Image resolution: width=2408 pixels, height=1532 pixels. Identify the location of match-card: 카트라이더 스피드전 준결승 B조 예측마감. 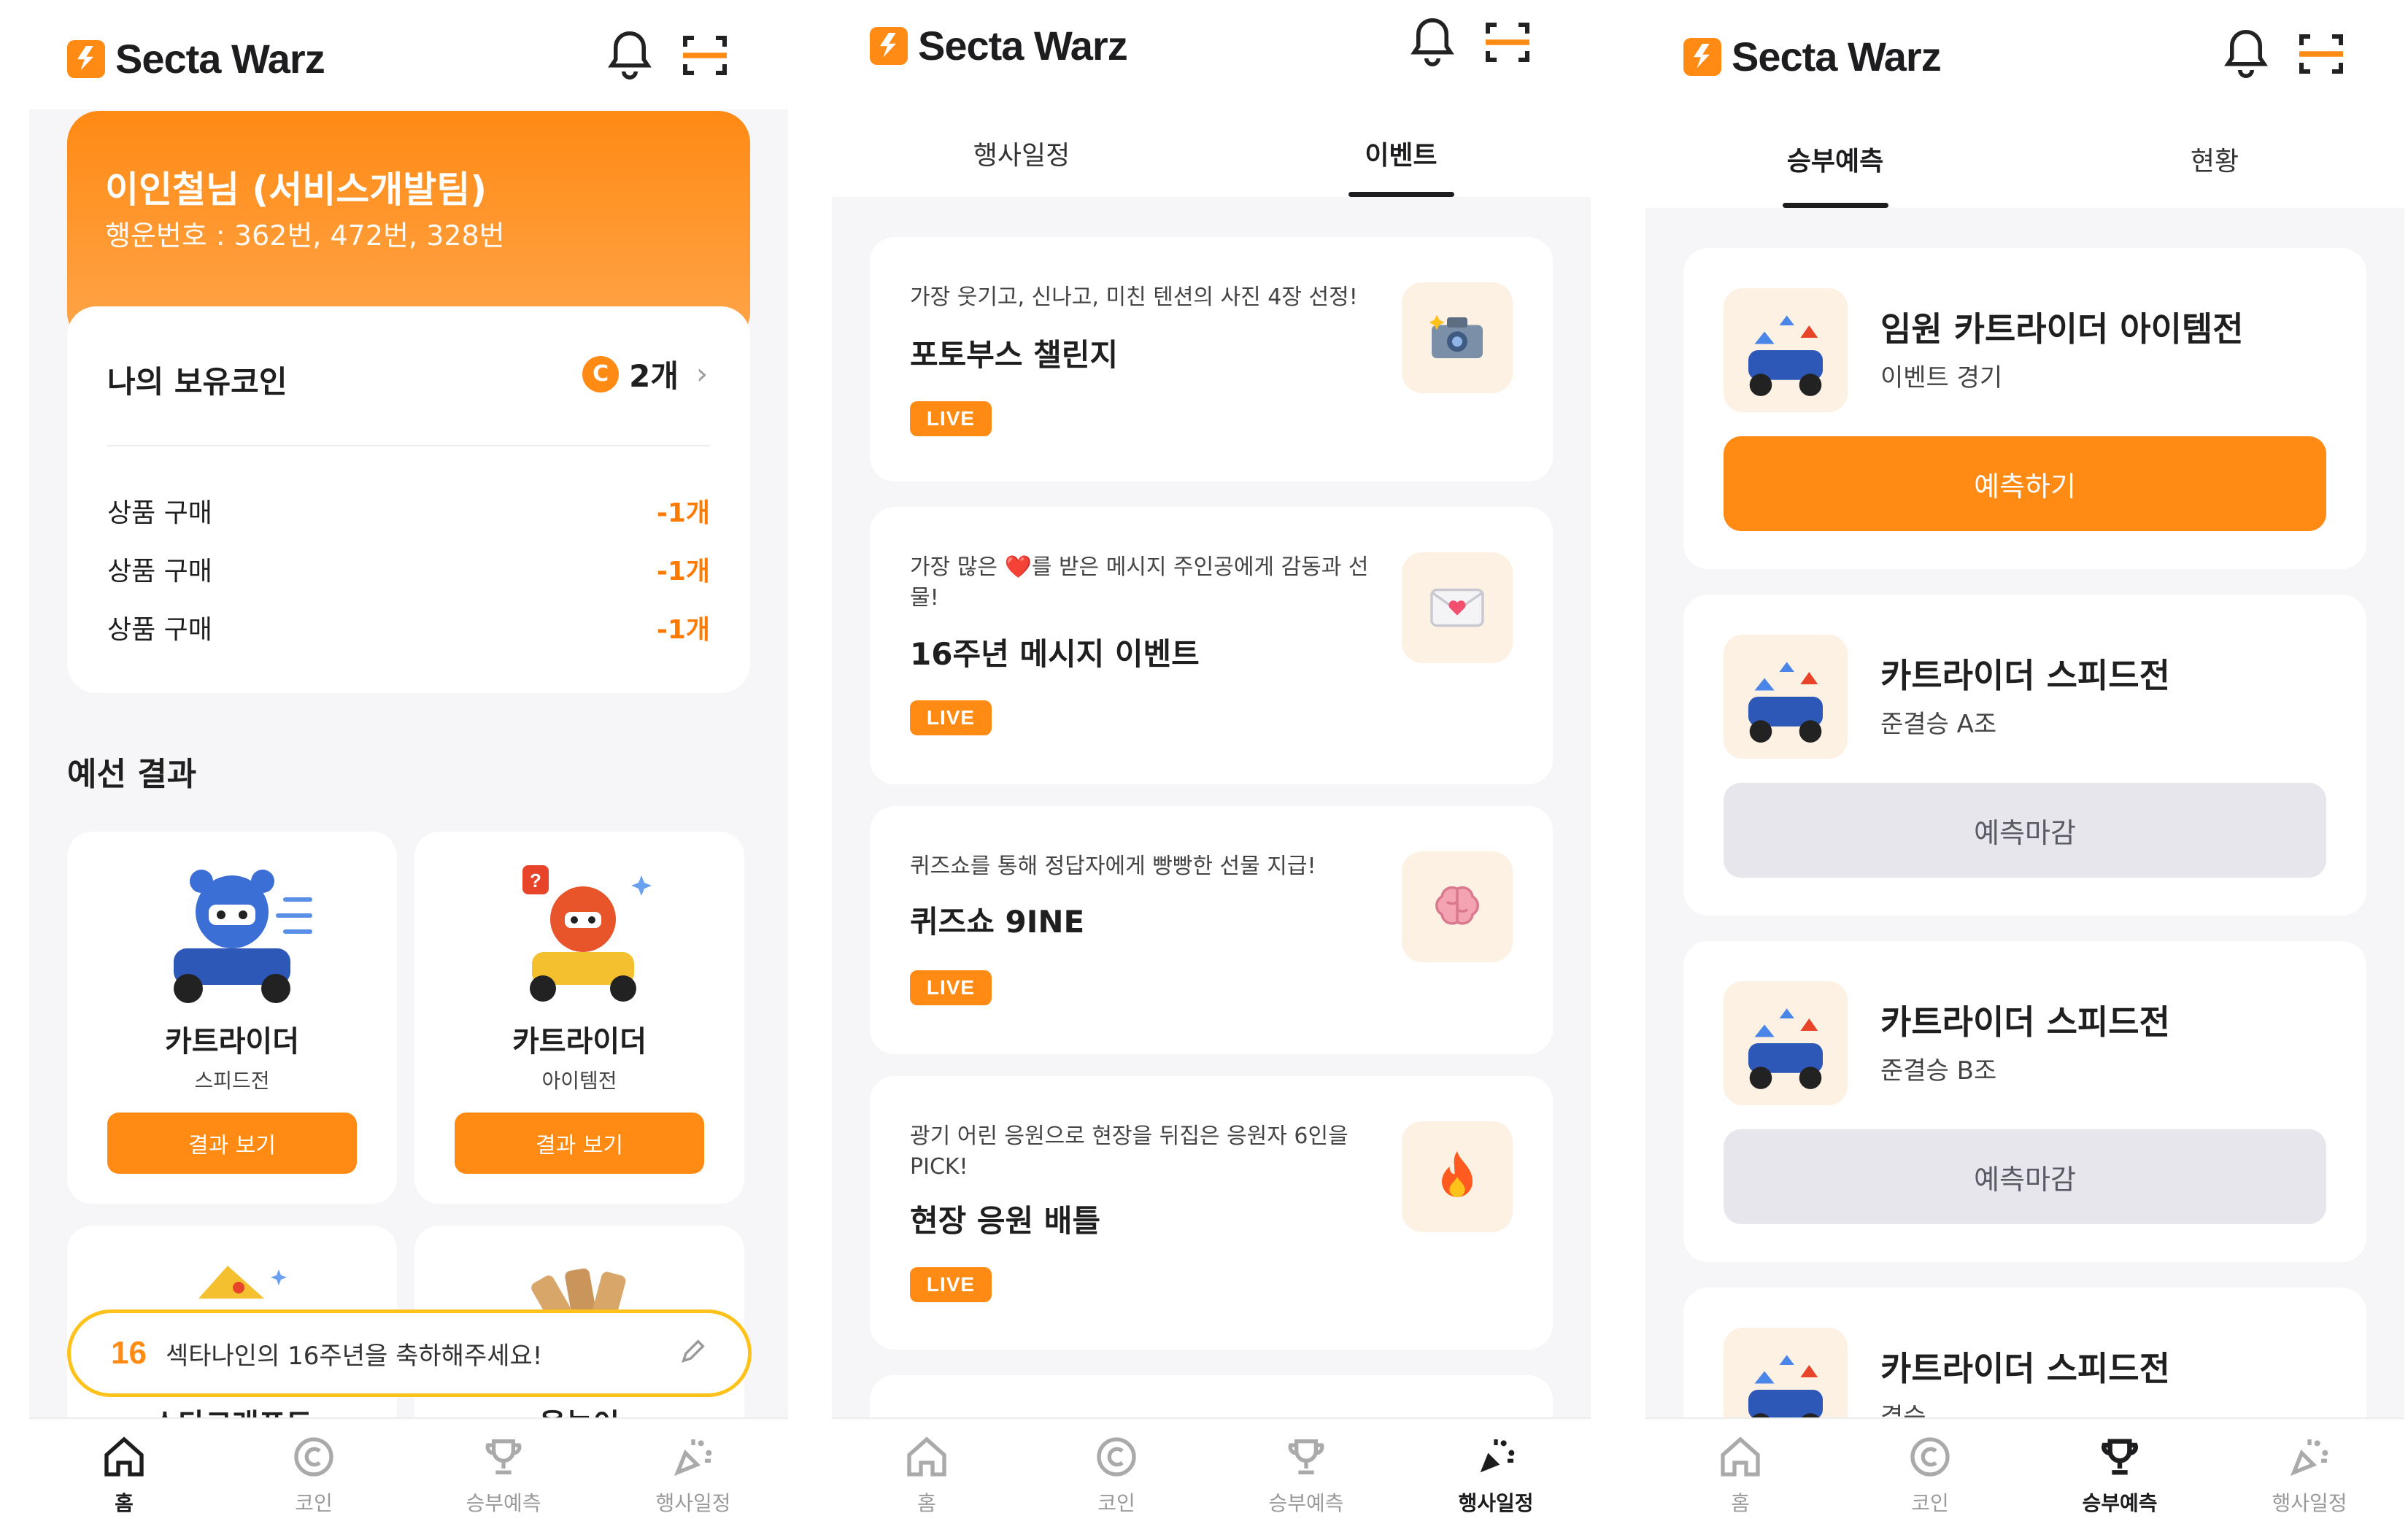
(2024, 1102).